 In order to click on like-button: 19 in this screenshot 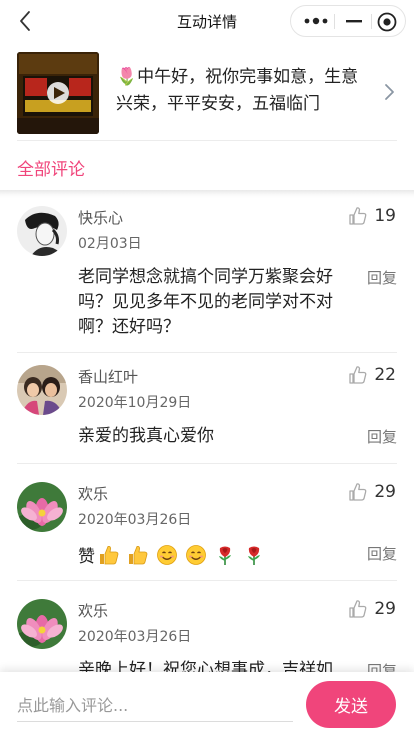, I will do `click(372, 216)`.